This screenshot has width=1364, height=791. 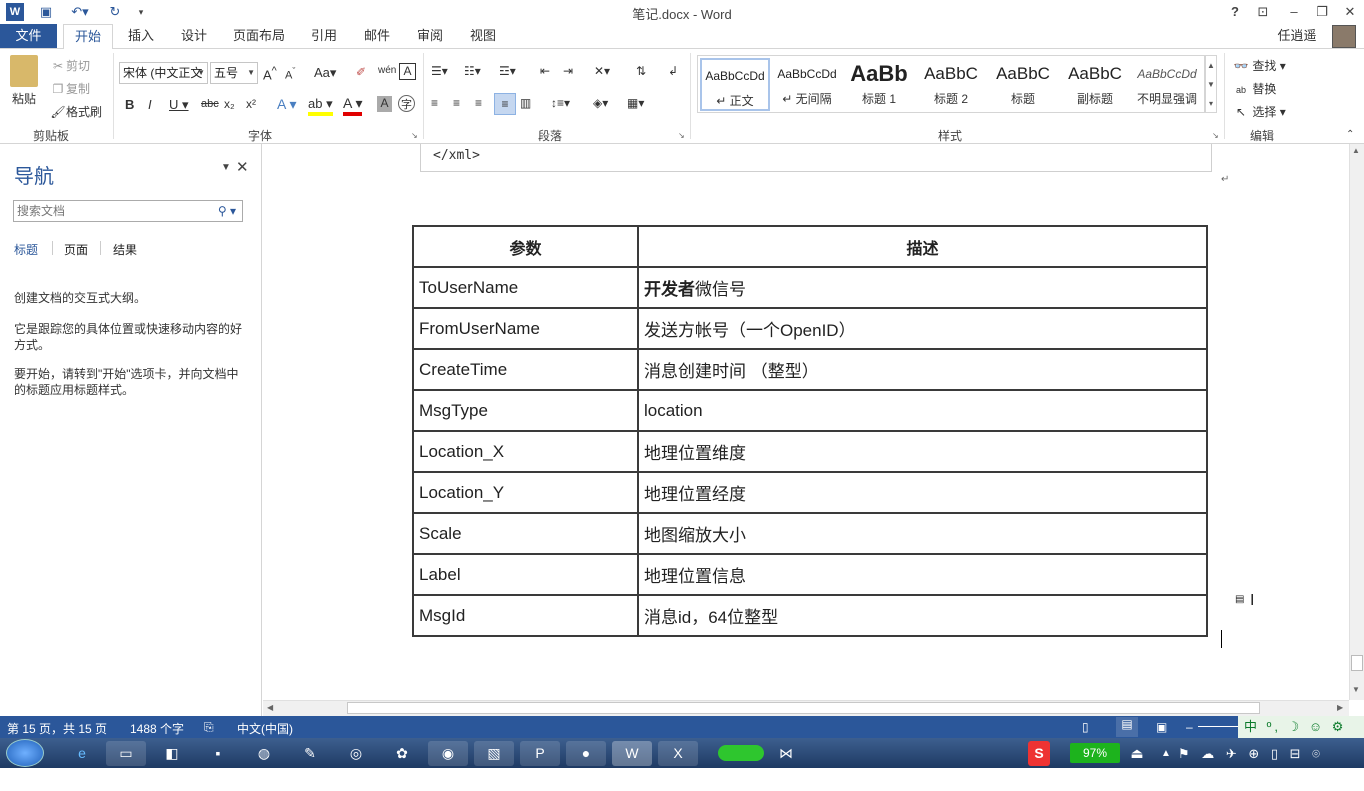 I want to click on nav-tab-results: 结果, so click(x=125, y=249).